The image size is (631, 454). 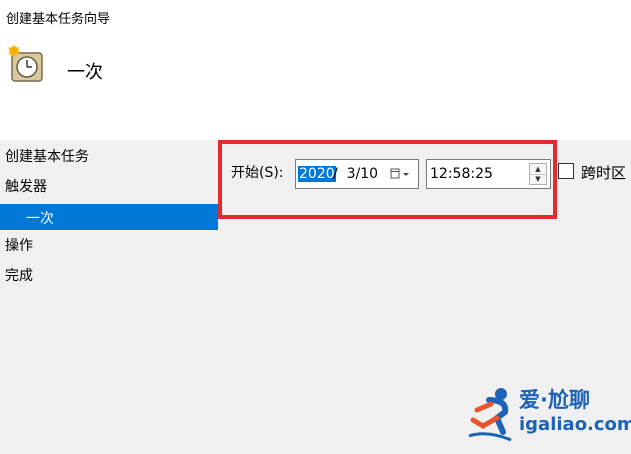 What do you see at coordinates (85, 72) in the screenshot?
I see `page-title: 一次` at bounding box center [85, 72].